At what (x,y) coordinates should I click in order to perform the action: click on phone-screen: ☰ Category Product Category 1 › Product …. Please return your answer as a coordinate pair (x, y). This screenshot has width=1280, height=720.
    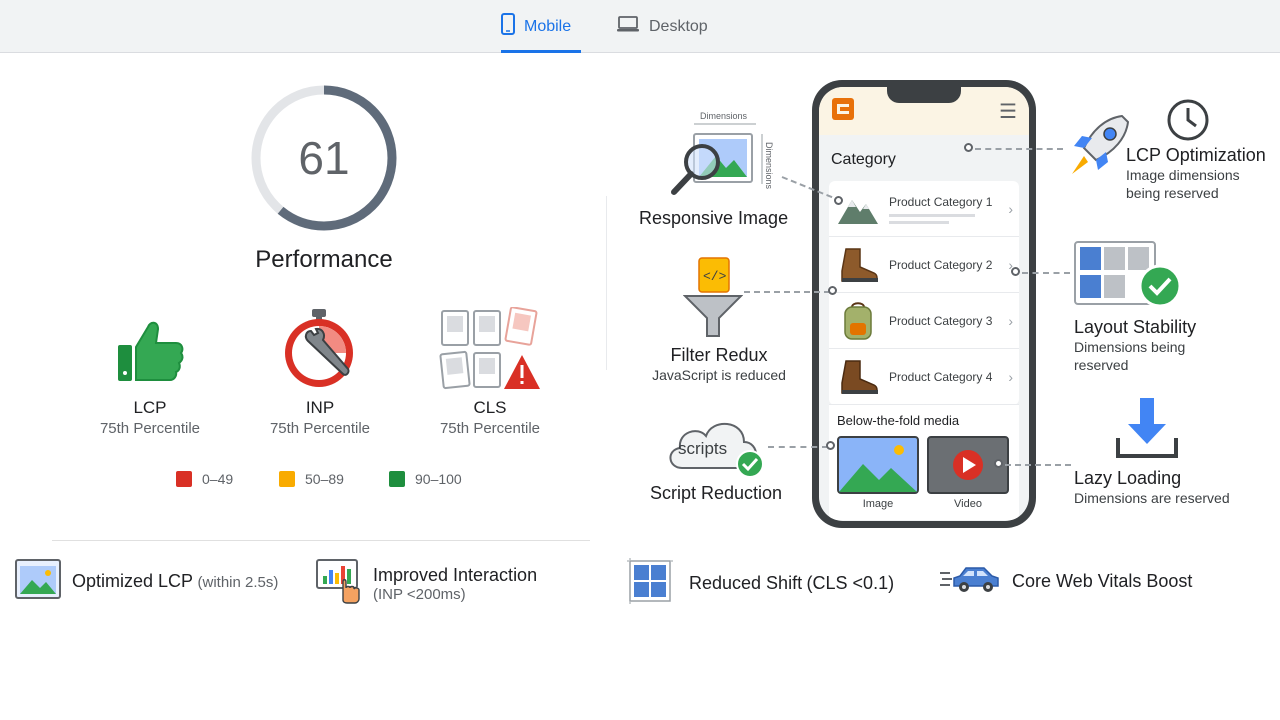
    Looking at the image, I should click on (924, 304).